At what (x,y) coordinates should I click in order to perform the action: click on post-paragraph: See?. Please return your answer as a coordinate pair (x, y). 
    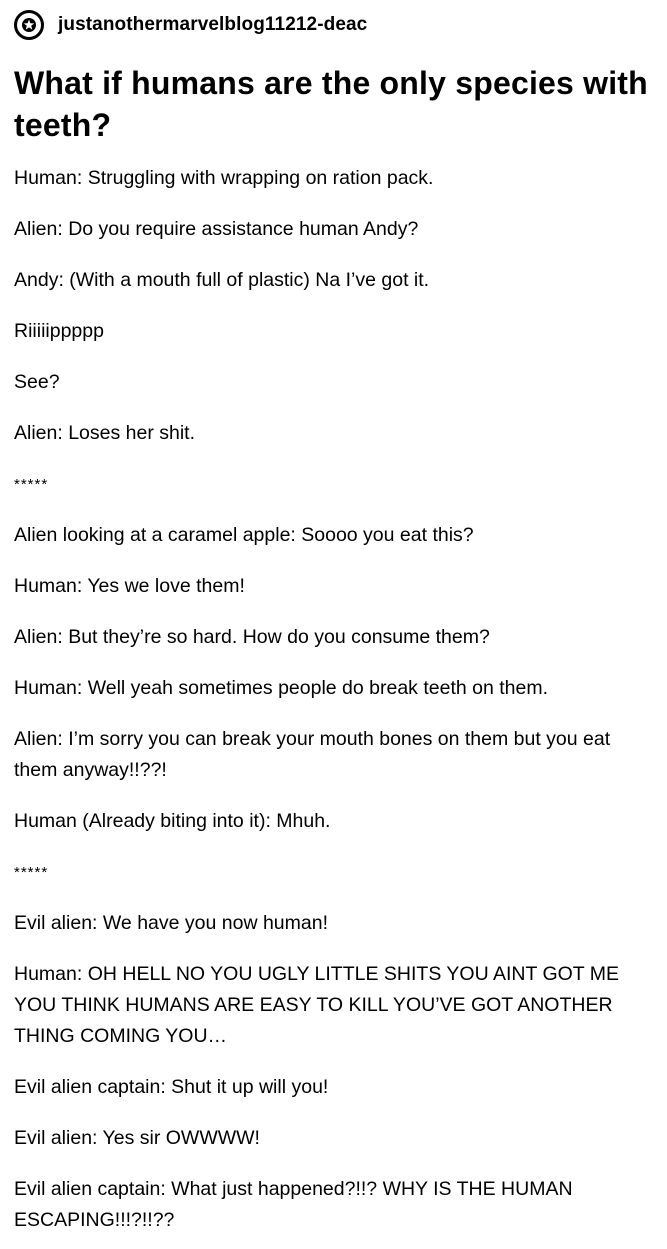
    Looking at the image, I should click on (37, 382).